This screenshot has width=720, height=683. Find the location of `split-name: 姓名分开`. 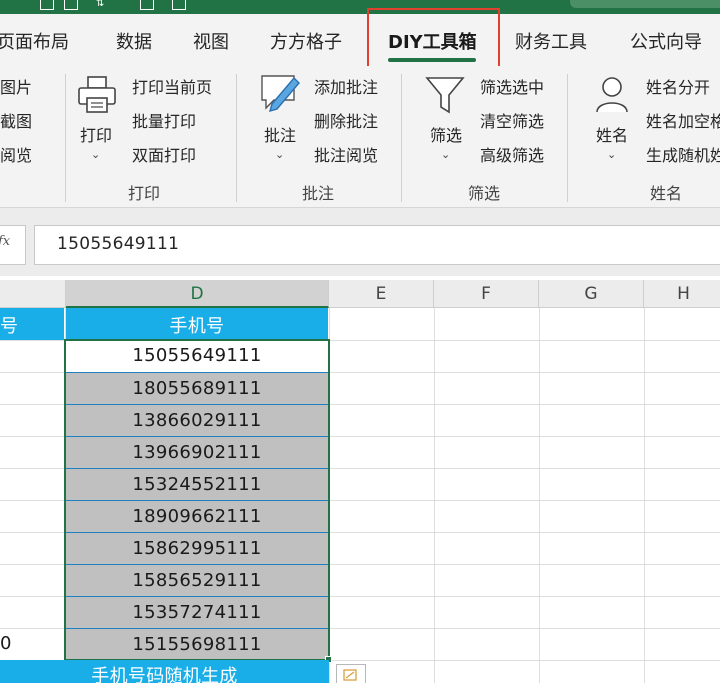

split-name: 姓名分开 is located at coordinates (678, 86).